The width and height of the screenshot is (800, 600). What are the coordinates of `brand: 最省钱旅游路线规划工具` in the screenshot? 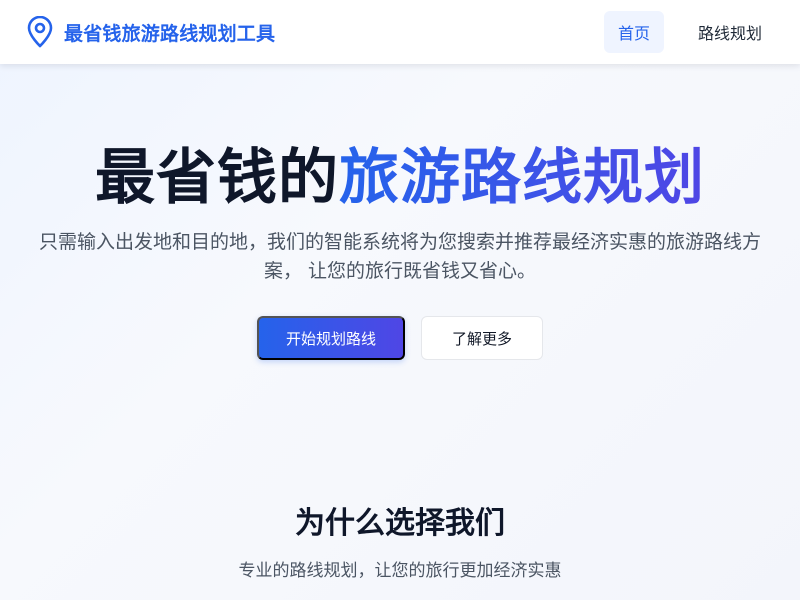 It's located at (150, 32).